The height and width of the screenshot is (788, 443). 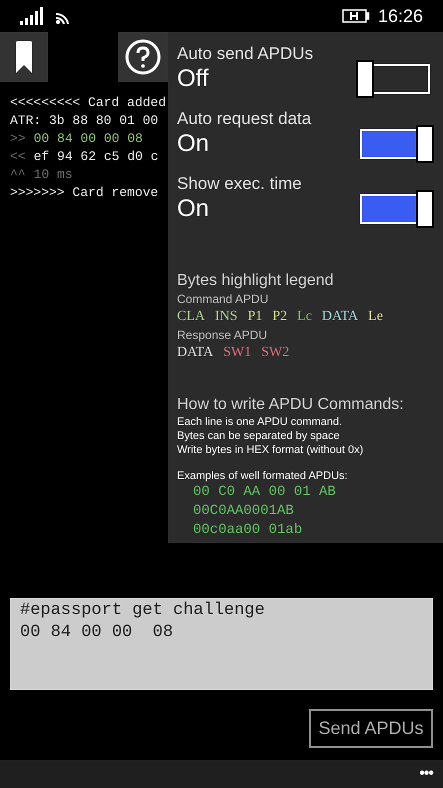 What do you see at coordinates (255, 317) in the screenshot?
I see `legend-byte: P1` at bounding box center [255, 317].